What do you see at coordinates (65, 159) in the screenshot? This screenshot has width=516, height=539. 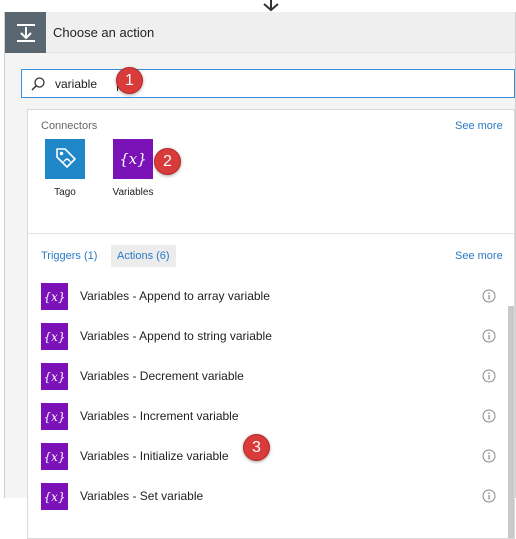 I see `tago-icon` at bounding box center [65, 159].